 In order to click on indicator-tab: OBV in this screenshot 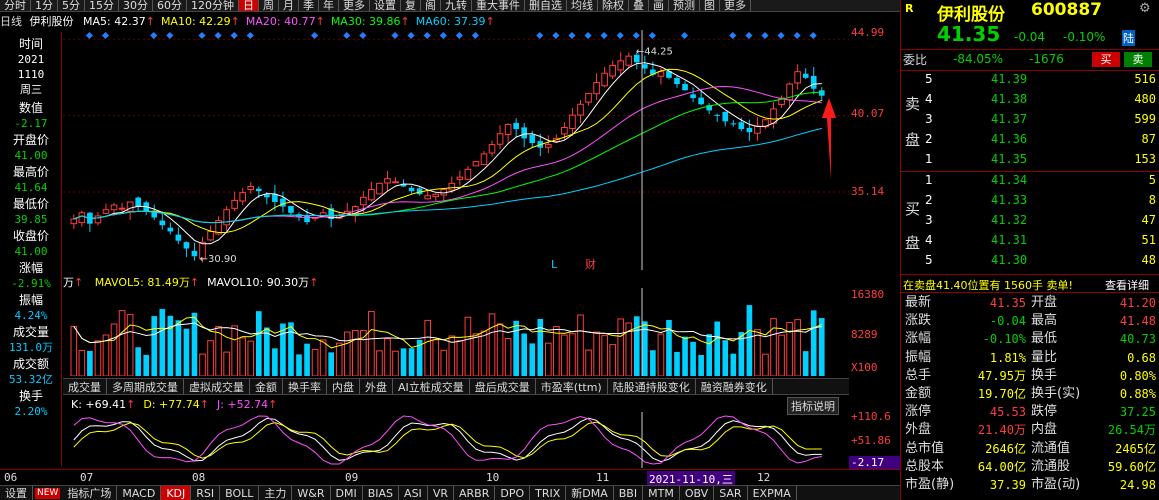, I will do `click(697, 493)`.